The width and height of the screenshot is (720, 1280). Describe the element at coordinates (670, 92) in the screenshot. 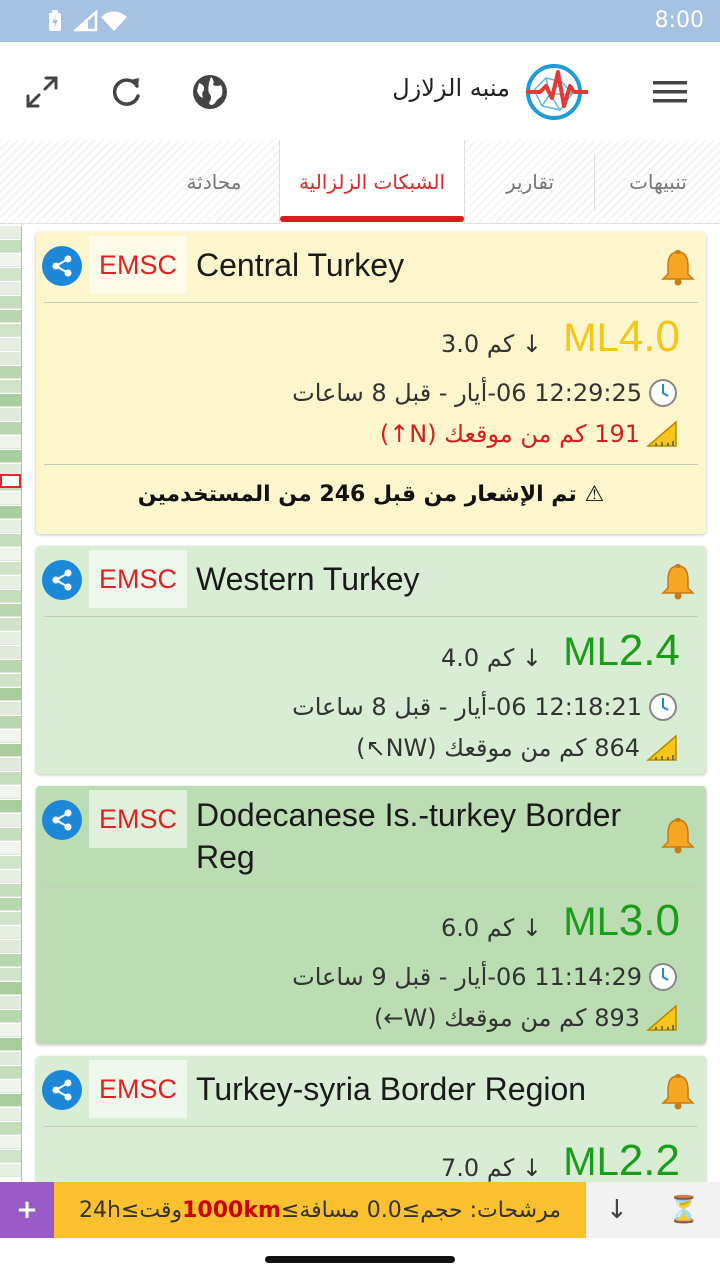

I see `menu-button` at that location.